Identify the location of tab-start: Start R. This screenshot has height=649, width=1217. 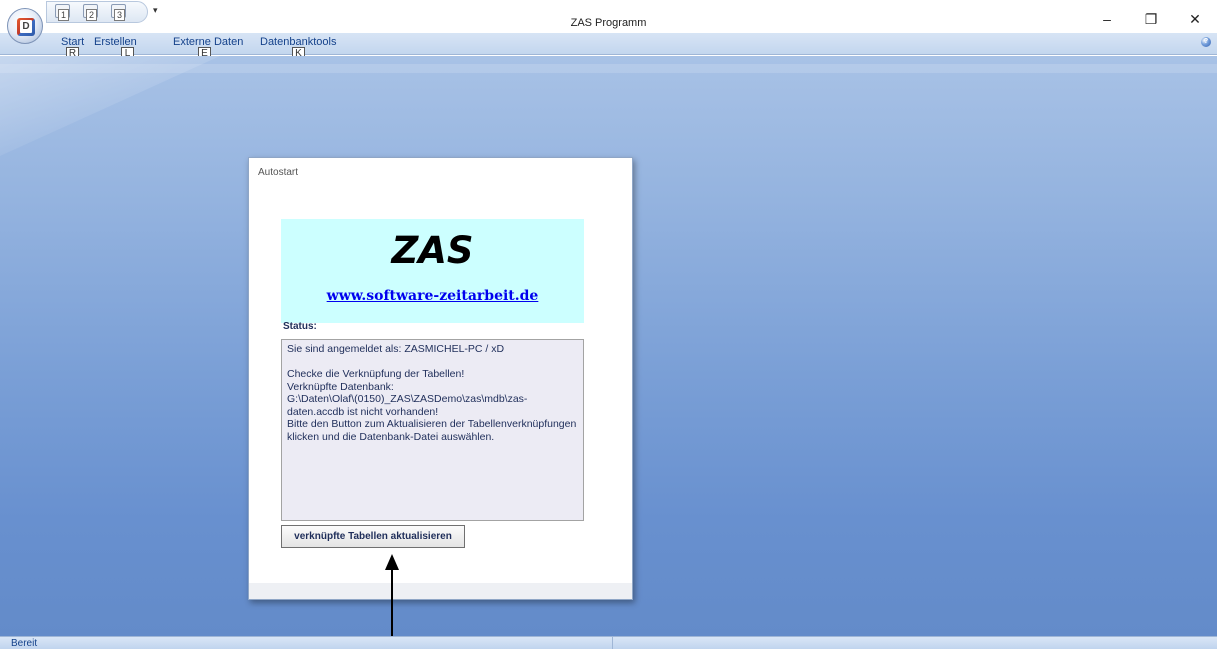
(72, 48).